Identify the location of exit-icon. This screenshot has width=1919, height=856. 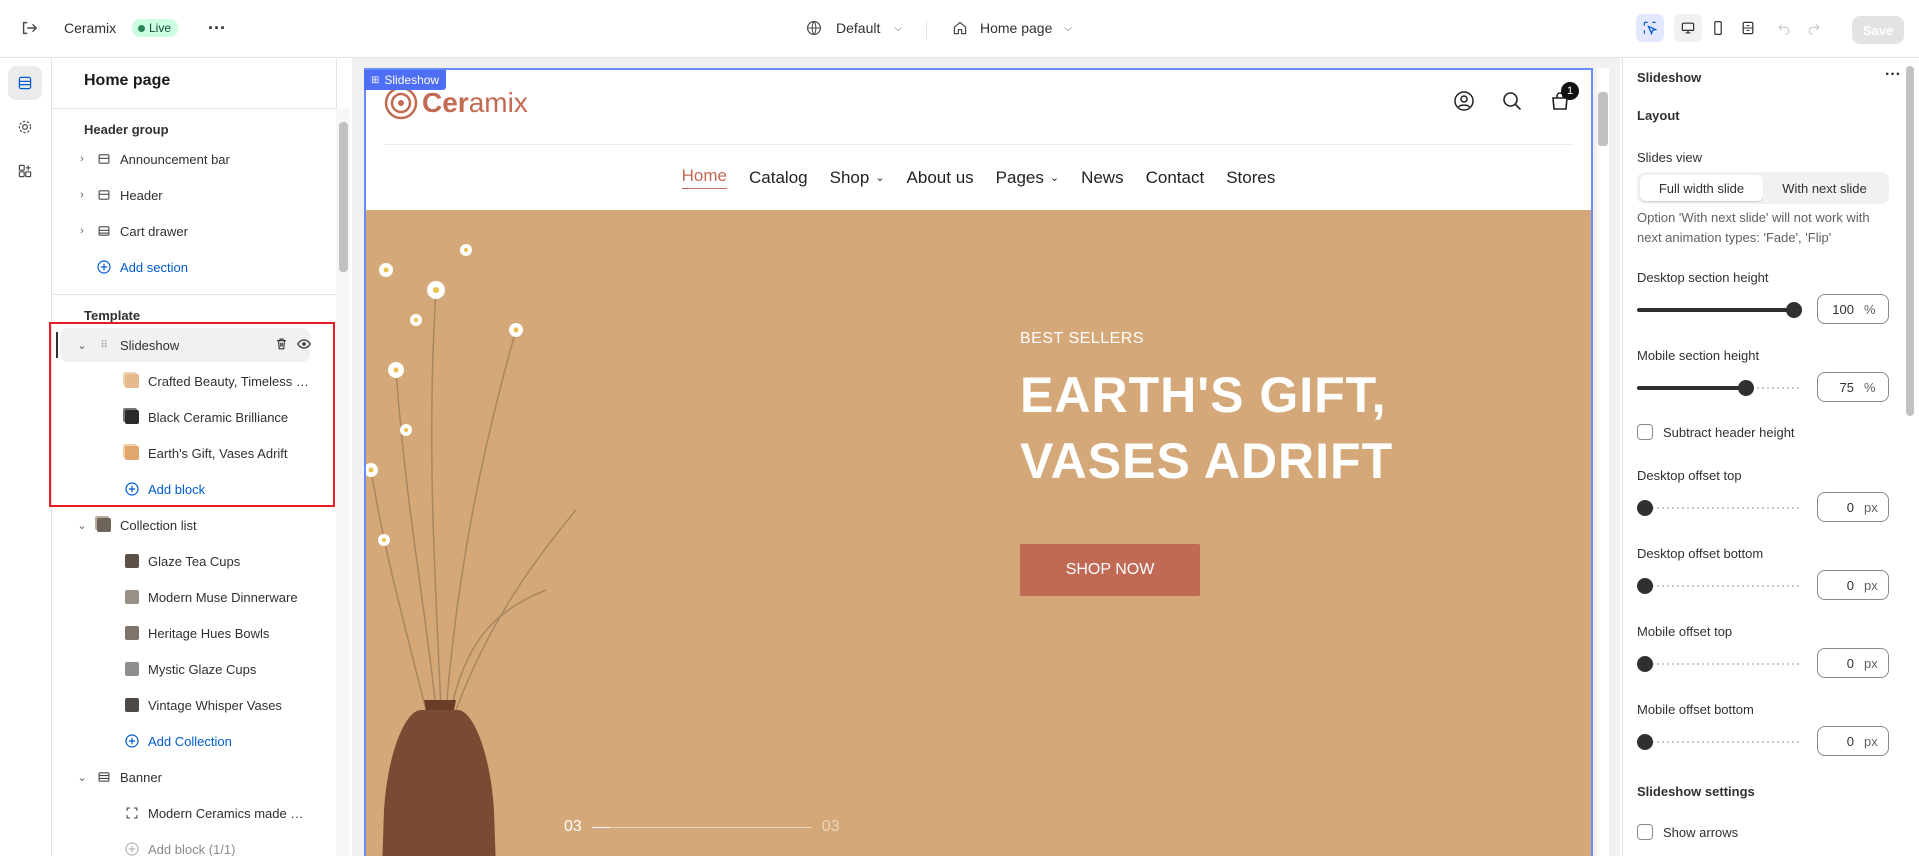
(29, 28).